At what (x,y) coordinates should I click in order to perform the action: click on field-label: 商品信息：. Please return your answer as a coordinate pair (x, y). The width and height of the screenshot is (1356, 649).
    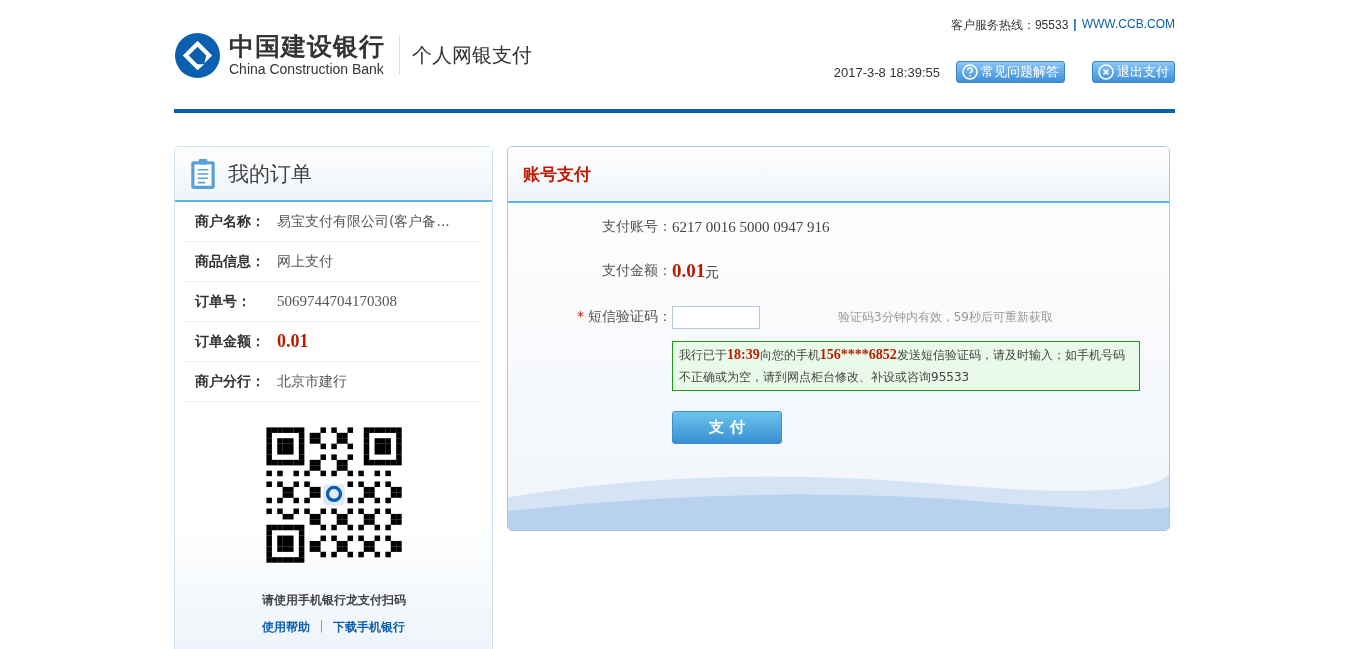
    Looking at the image, I should click on (230, 261).